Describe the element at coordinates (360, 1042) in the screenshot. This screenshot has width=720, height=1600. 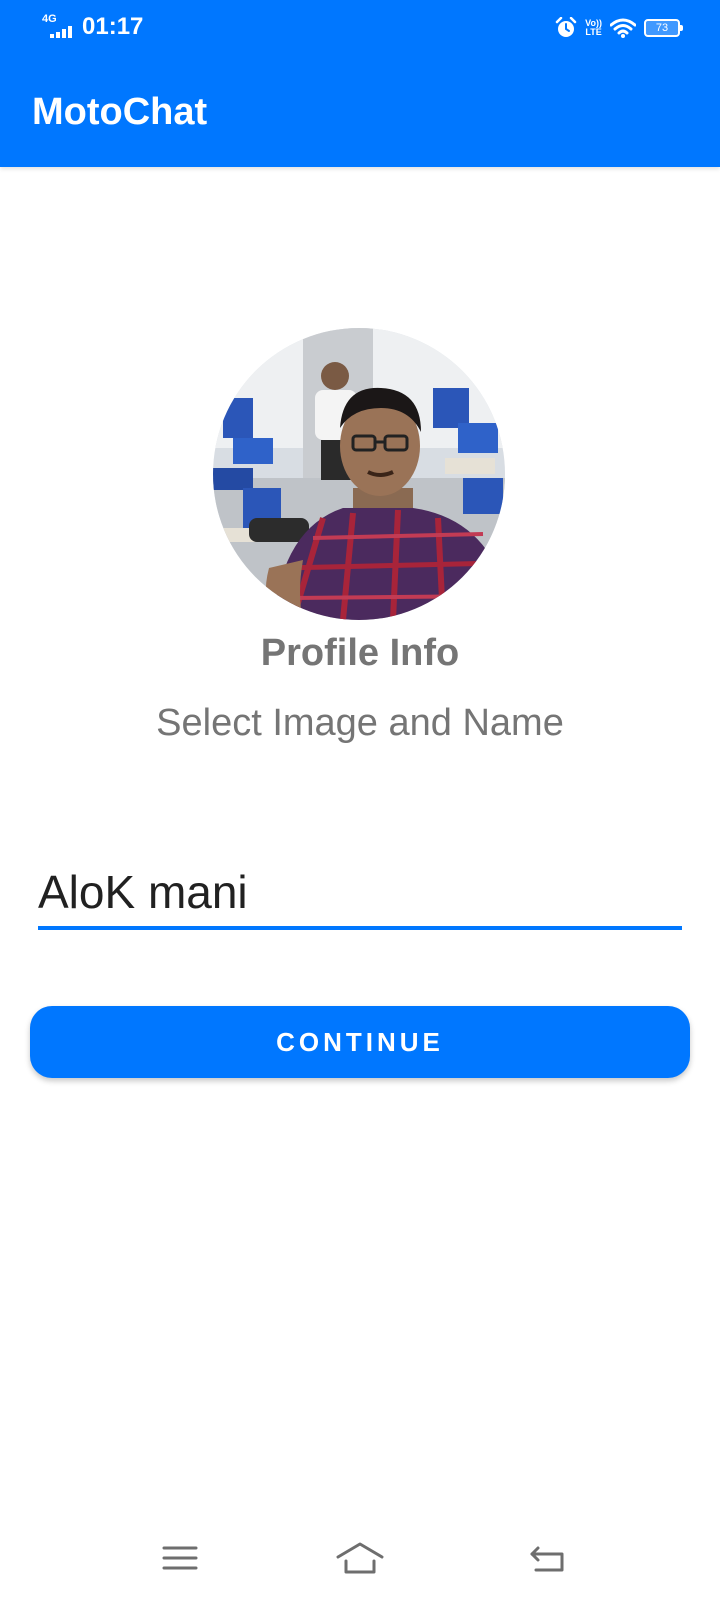
I see `continue-button: CONTINUE` at that location.